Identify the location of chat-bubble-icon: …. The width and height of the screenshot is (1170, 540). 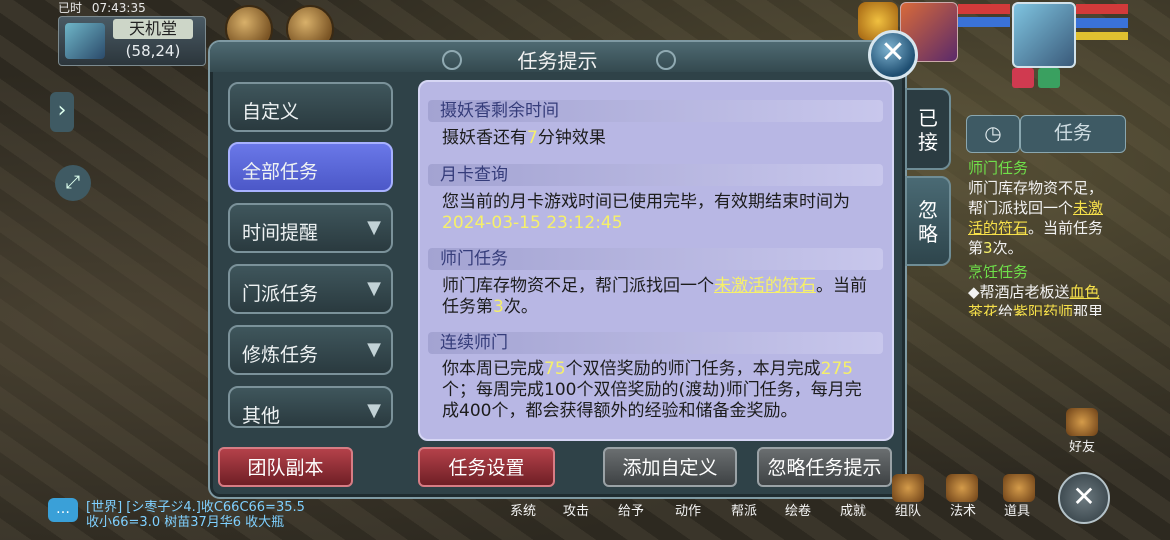
(63, 510).